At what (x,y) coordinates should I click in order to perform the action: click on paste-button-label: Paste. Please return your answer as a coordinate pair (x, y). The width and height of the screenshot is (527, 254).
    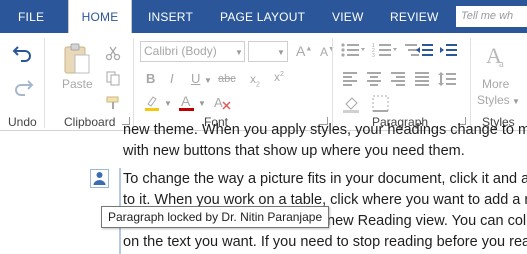
    Looking at the image, I should click on (77, 84).